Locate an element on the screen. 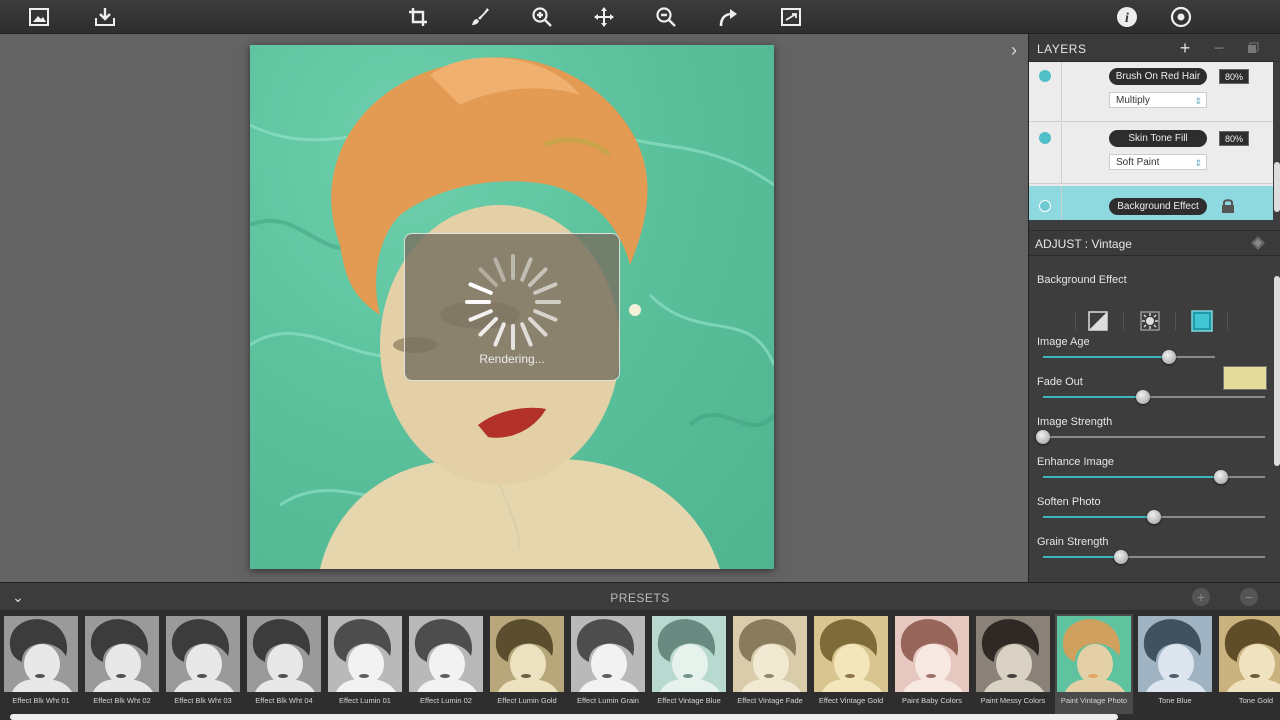 The height and width of the screenshot is (720, 1280). preset-label: Paint Messy Colors is located at coordinates (1013, 700).